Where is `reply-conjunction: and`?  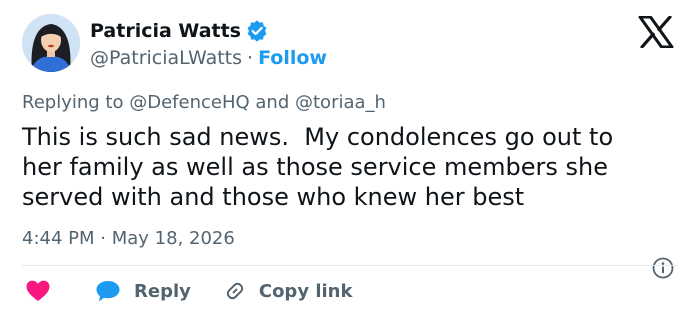 reply-conjunction: and is located at coordinates (272, 102).